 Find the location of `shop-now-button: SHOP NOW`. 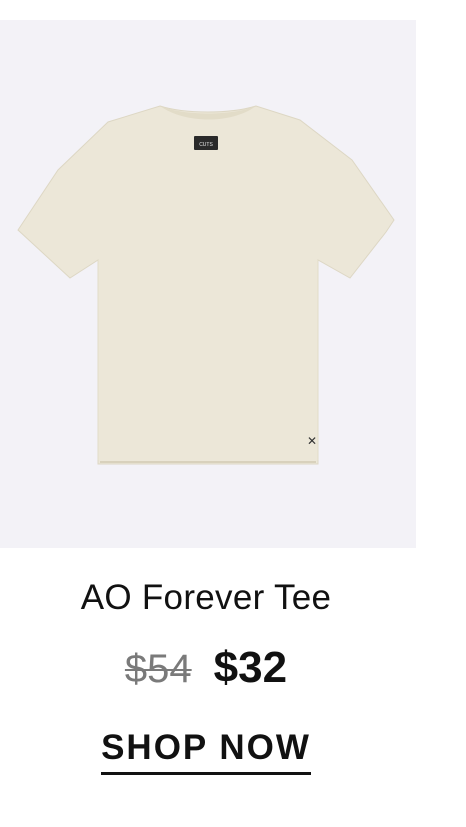

shop-now-button: SHOP NOW is located at coordinates (206, 751).